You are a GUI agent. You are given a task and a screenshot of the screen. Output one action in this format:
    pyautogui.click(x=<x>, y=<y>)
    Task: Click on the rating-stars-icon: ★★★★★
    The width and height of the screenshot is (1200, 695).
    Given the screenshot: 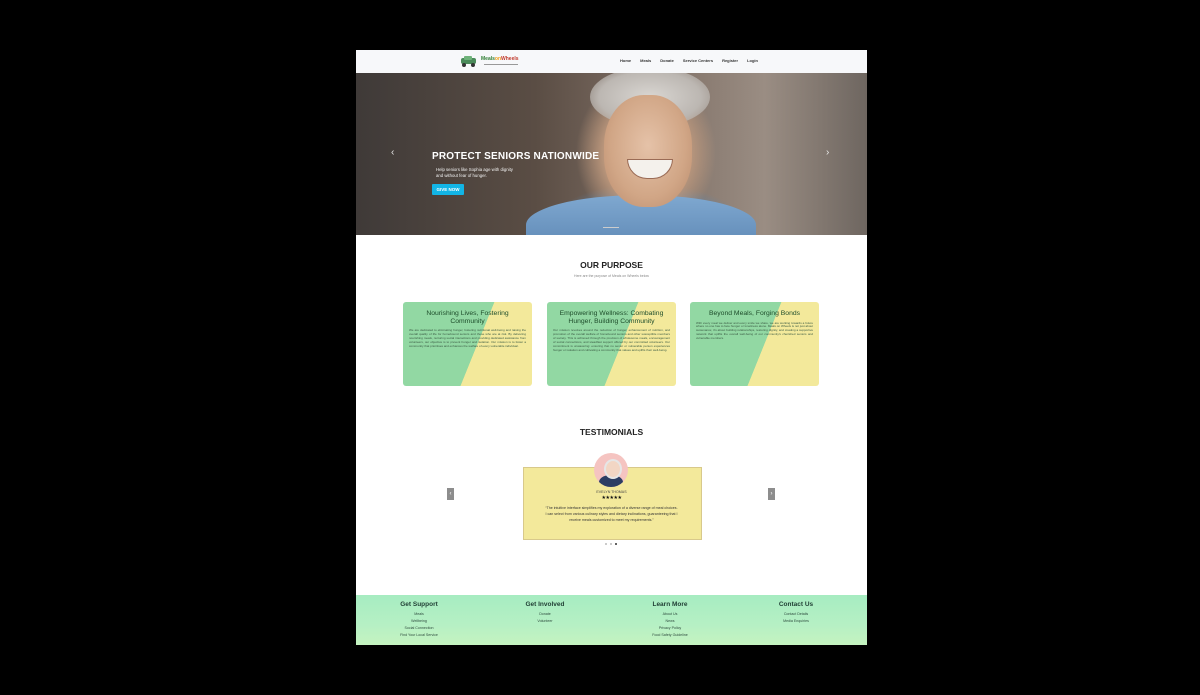 What is the action you would take?
    pyautogui.click(x=611, y=498)
    